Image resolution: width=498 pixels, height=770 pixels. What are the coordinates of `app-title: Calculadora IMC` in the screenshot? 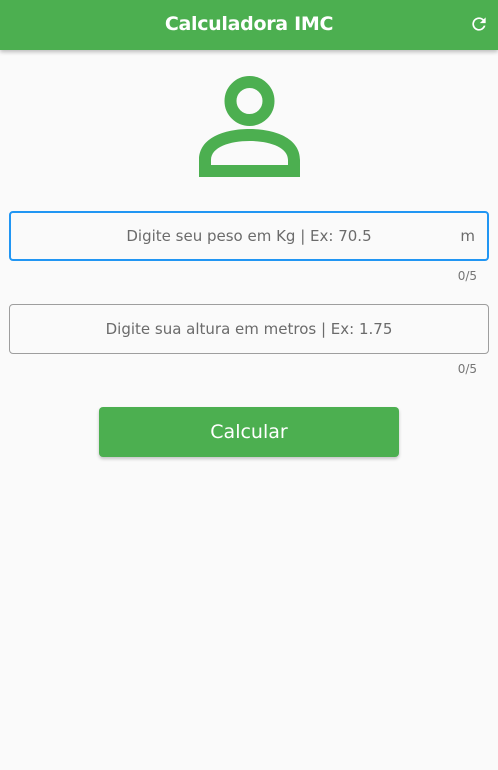 It's located at (249, 24).